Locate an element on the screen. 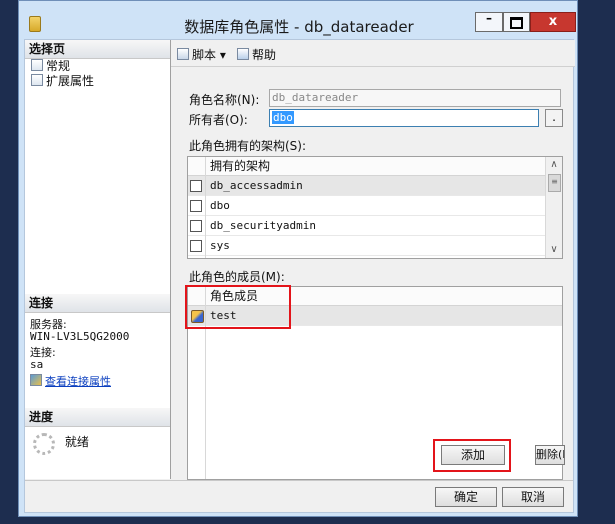 This screenshot has width=615, height=524. ok-button: 确定 is located at coordinates (466, 497).